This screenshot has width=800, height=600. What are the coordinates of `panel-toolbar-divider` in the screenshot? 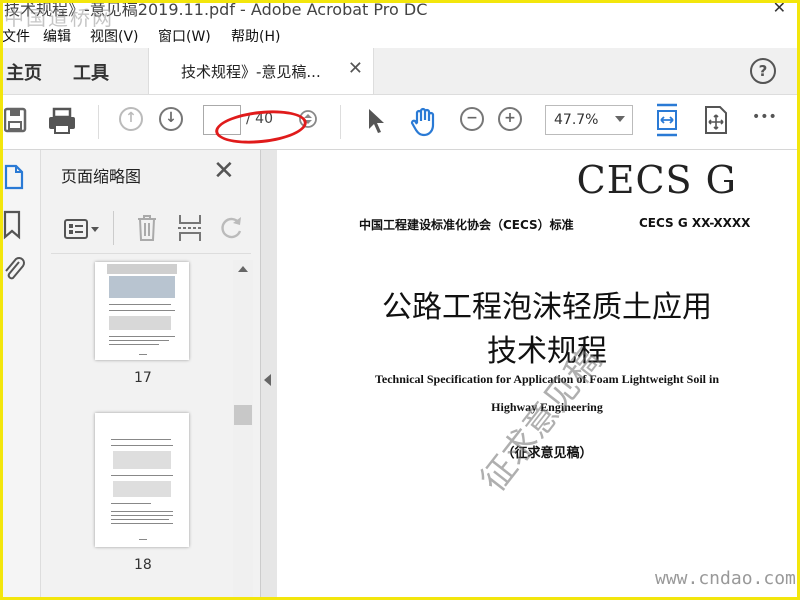 It's located at (113, 228).